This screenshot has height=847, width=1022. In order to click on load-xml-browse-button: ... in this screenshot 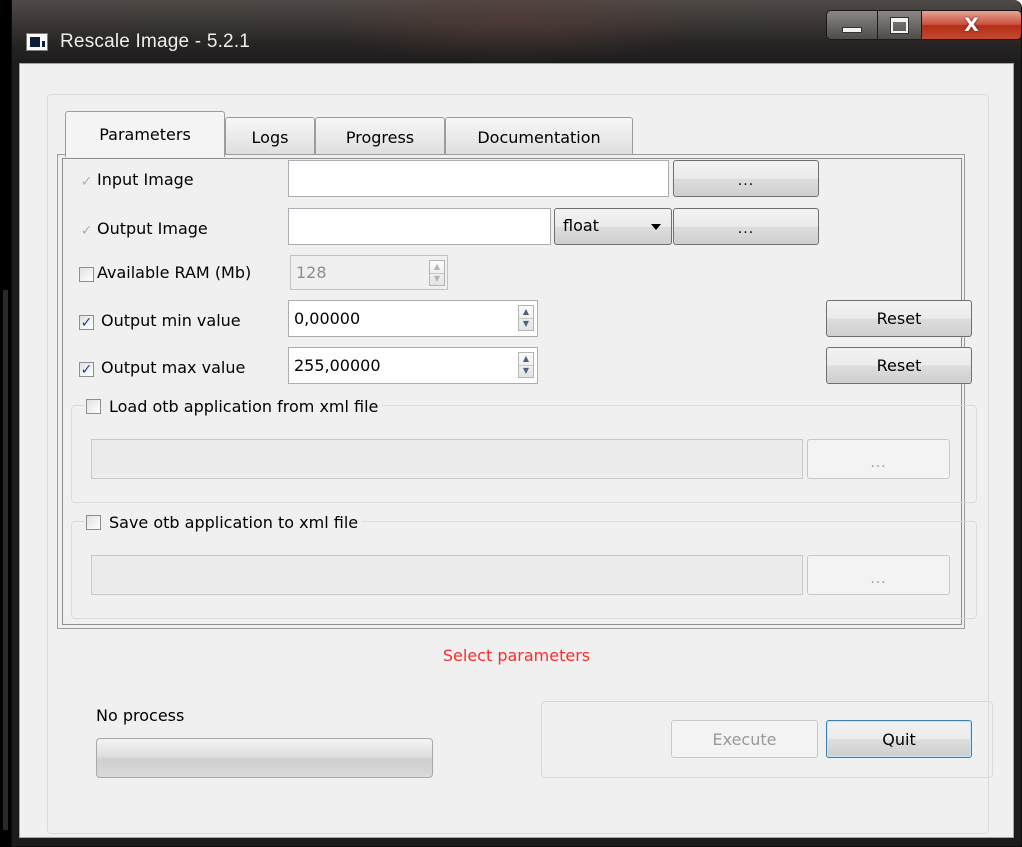, I will do `click(878, 459)`.